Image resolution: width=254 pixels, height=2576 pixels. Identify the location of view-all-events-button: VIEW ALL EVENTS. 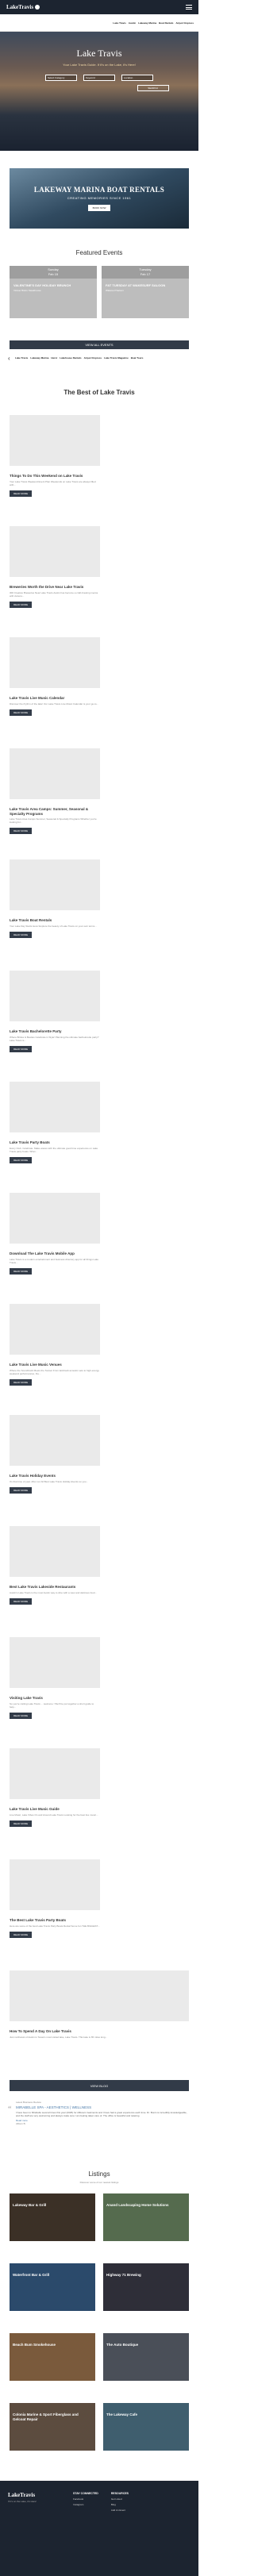
(99, 344).